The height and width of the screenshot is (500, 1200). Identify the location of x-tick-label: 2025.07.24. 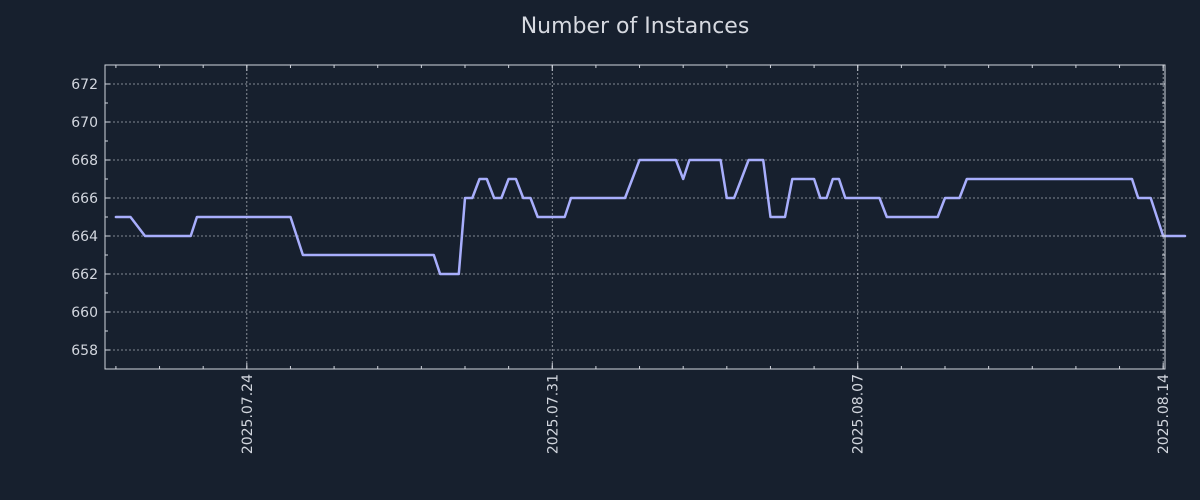
(248, 414).